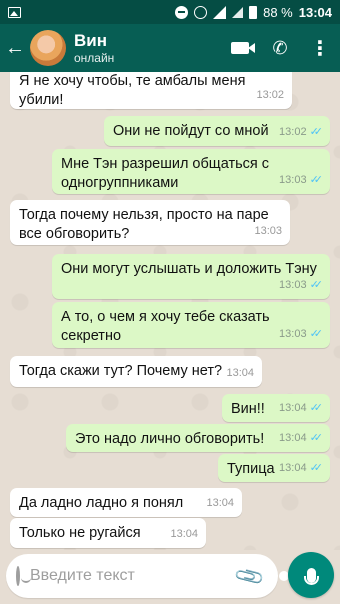 This screenshot has width=340, height=604. Describe the element at coordinates (165, 326) in the screenshot. I see `message-text: А то, о чем я хочу тебе сказать секретно` at that location.